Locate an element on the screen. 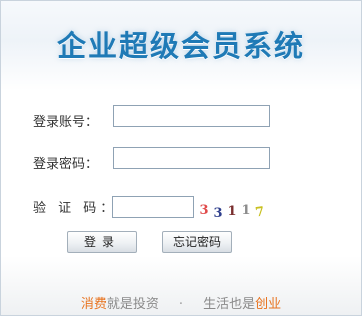 The height and width of the screenshot is (316, 362). captcha-input is located at coordinates (153, 207).